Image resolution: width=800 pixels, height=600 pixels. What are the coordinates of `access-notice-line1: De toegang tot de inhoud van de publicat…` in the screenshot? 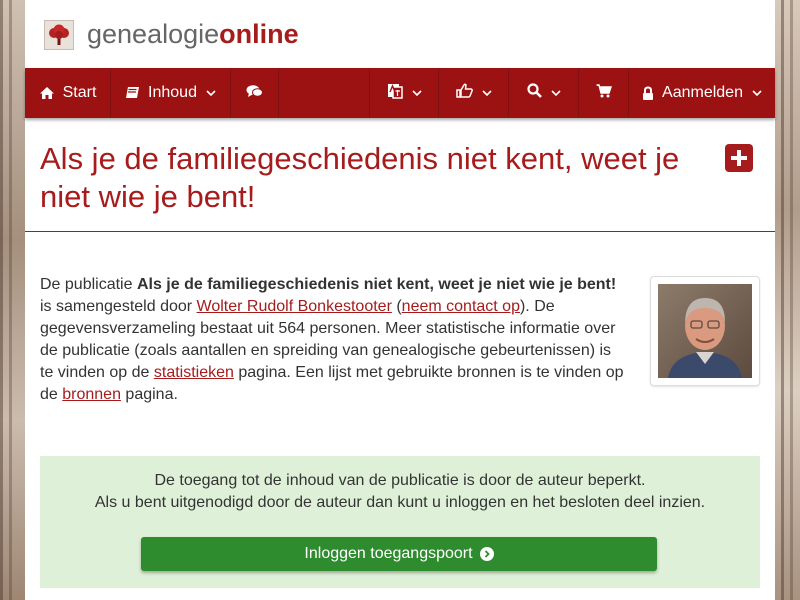 It's located at (400, 480).